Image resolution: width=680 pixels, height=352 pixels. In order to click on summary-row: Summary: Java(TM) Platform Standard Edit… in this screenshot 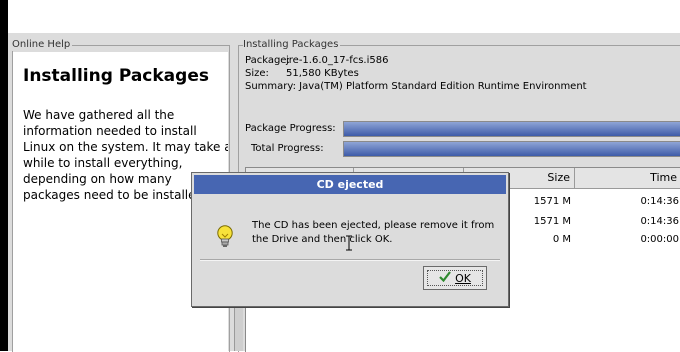, I will do `click(416, 87)`.